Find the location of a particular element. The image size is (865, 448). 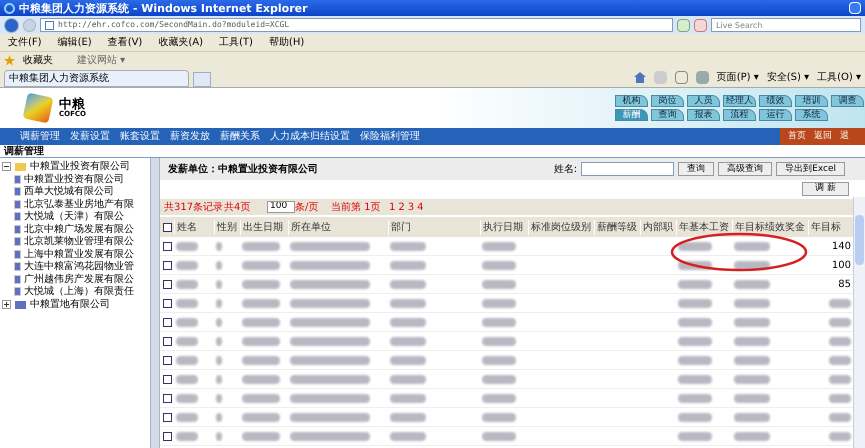

suggested-sites-link: 建议网站 ▾ is located at coordinates (101, 60).